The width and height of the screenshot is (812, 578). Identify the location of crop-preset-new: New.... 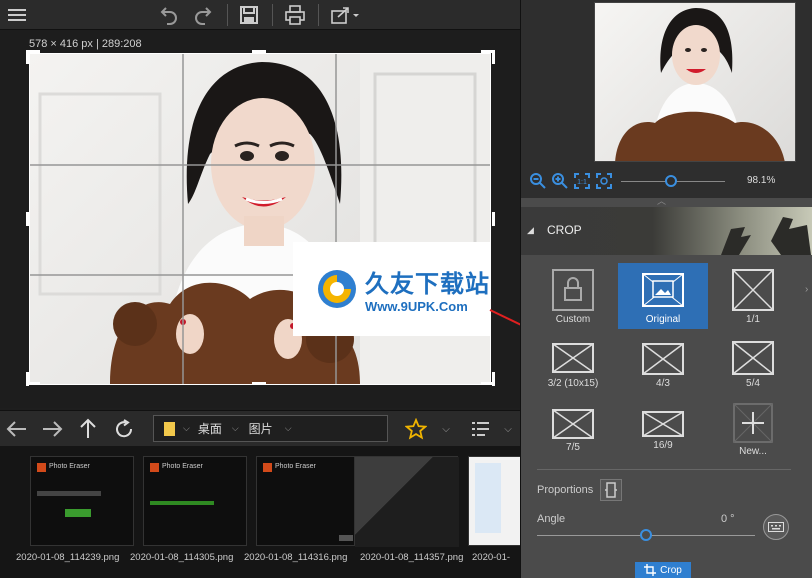
(753, 434).